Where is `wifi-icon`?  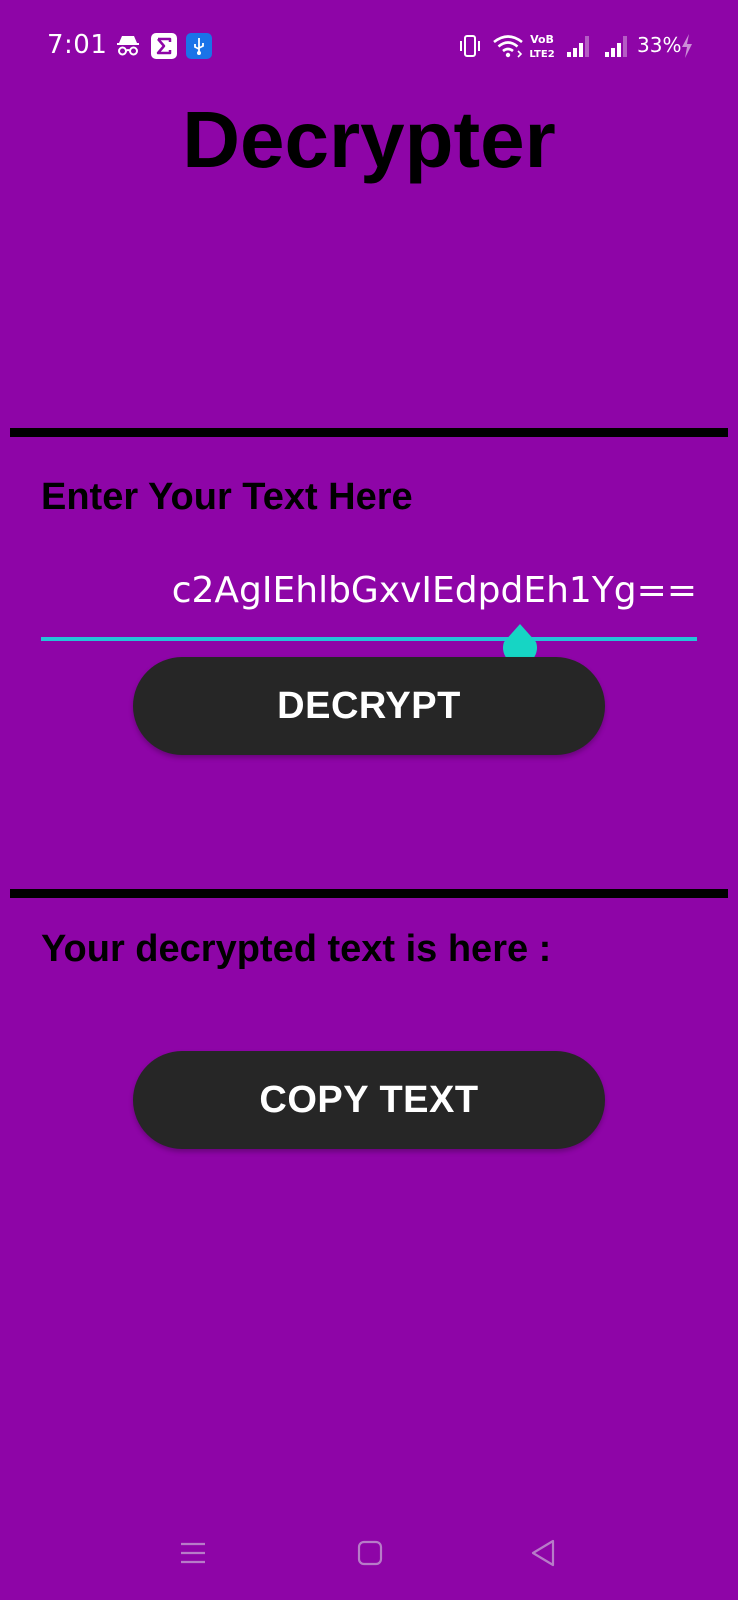 wifi-icon is located at coordinates (508, 48).